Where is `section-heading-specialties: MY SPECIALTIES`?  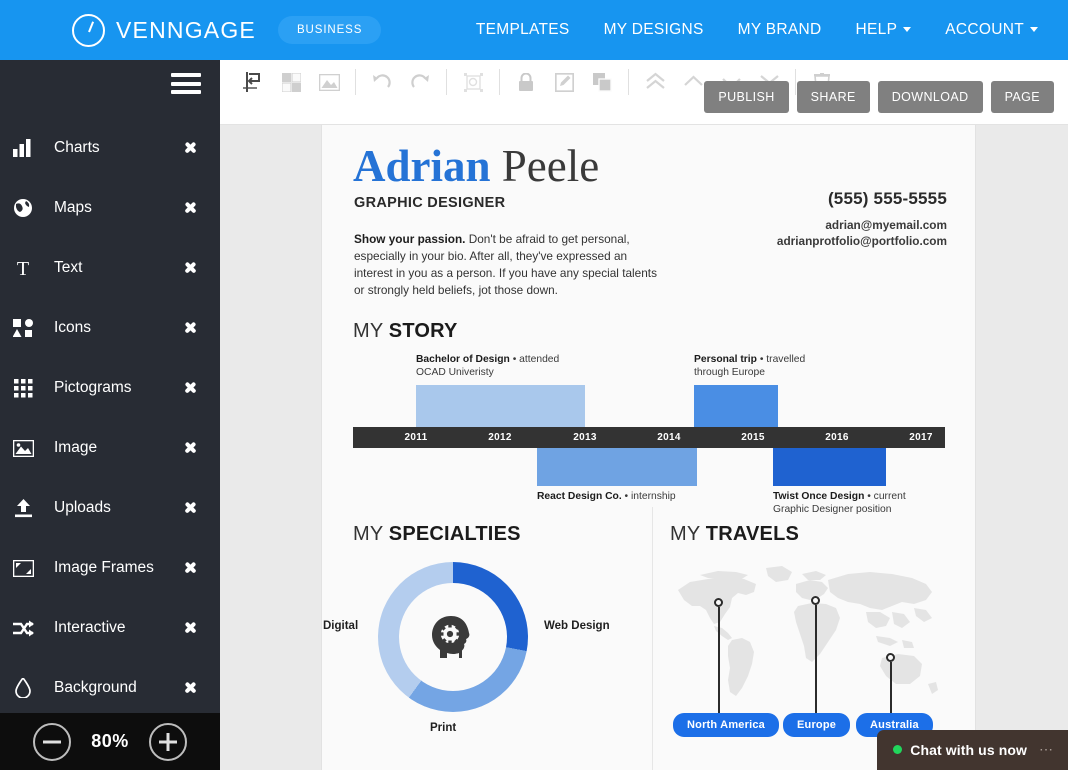 section-heading-specialties: MY SPECIALTIES is located at coordinates (437, 534).